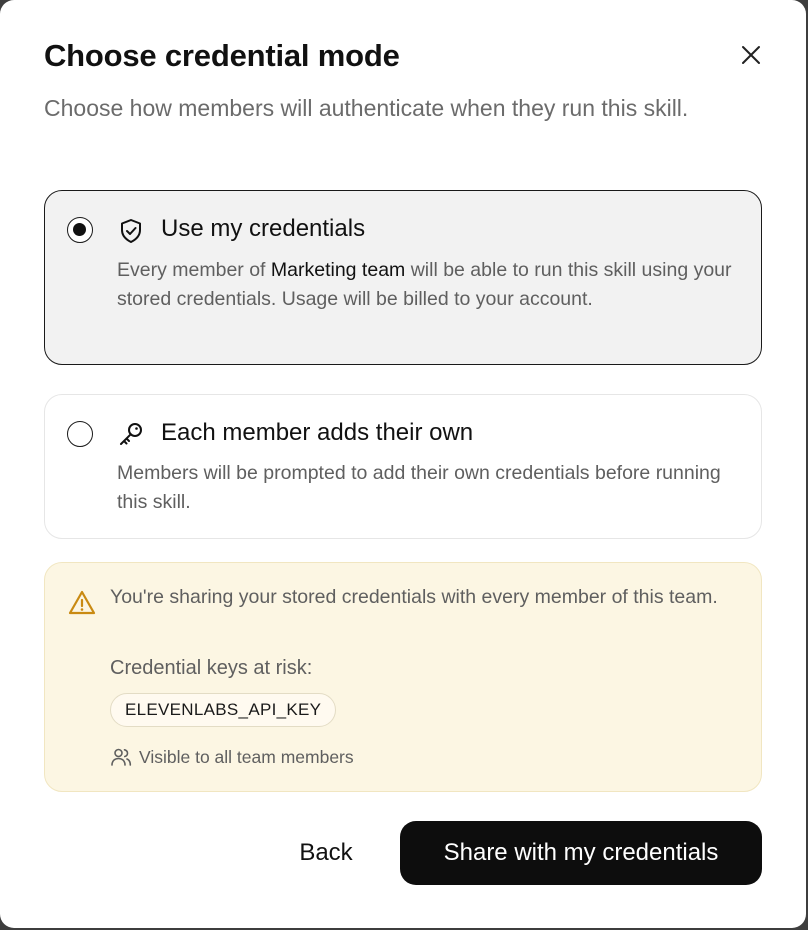 Image resolution: width=808 pixels, height=930 pixels. I want to click on description-text: Every member of, so click(194, 270).